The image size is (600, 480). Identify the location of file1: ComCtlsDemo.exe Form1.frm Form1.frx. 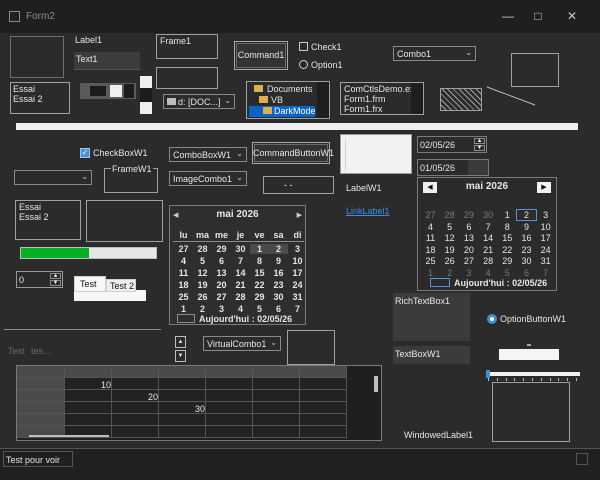
(382, 98).